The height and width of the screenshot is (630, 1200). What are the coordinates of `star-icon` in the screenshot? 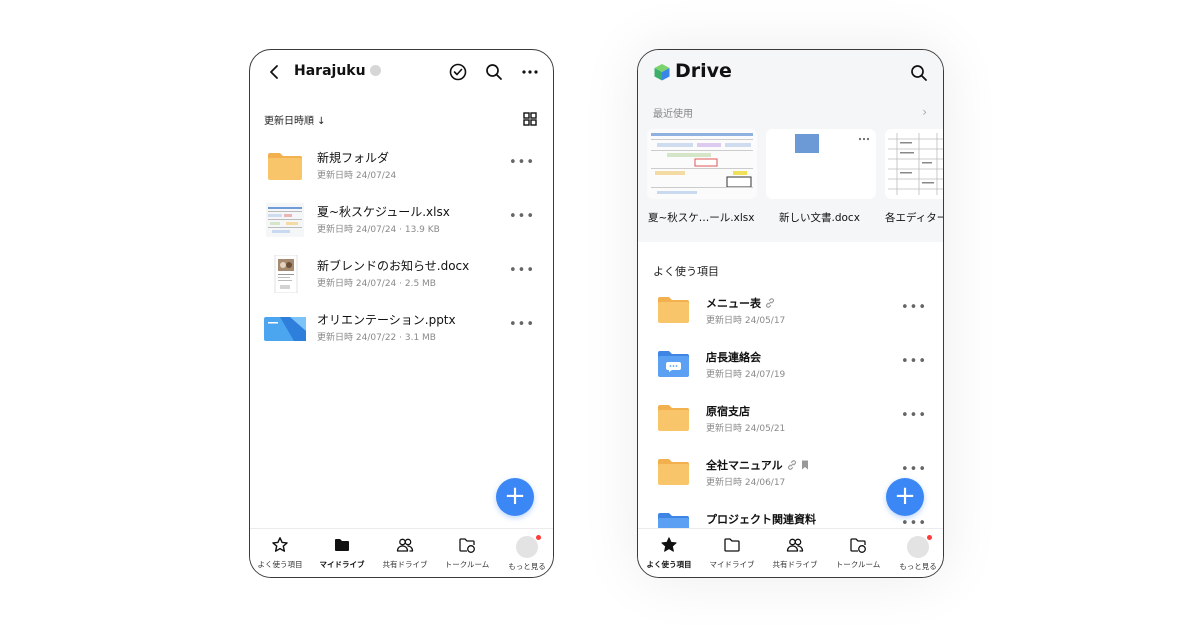 It's located at (280, 544).